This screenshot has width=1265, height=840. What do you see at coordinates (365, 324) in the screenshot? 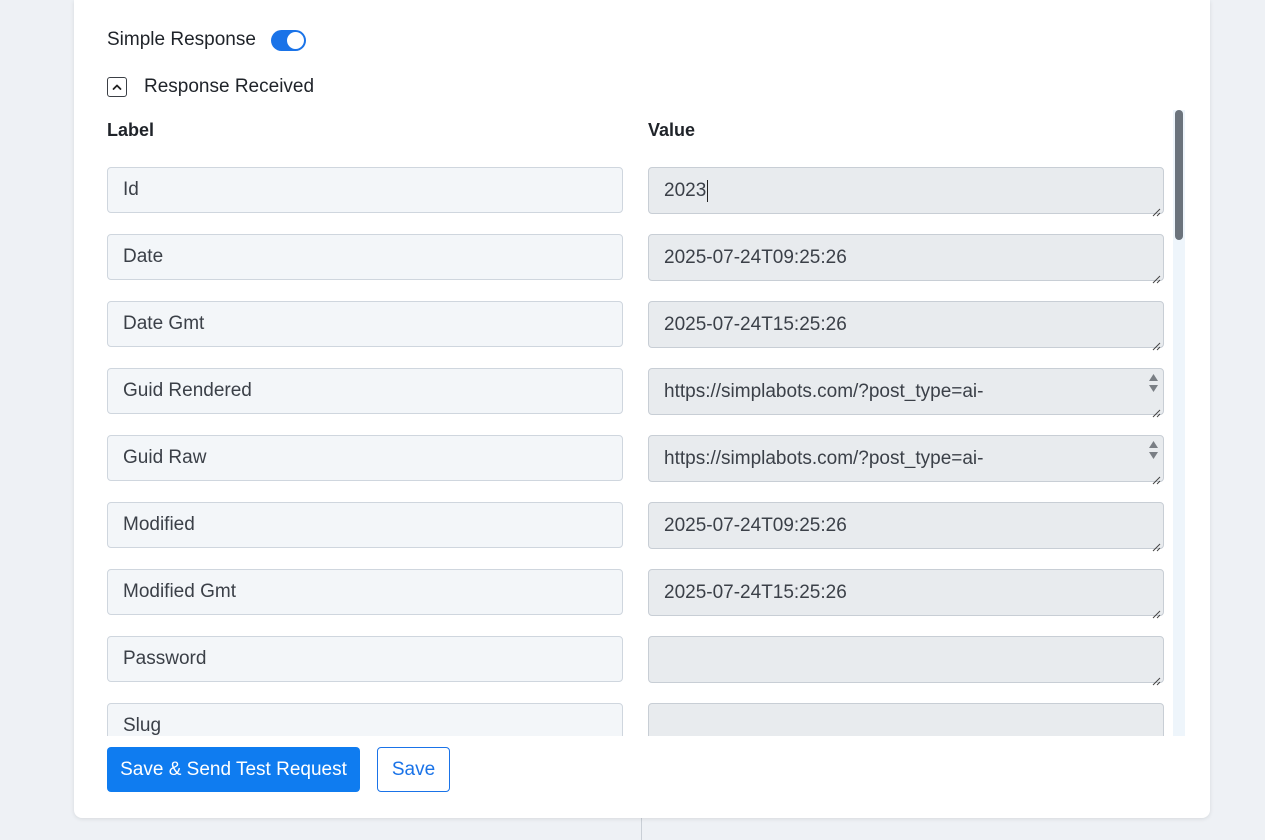
I see `field-label-input: Date Gmt` at bounding box center [365, 324].